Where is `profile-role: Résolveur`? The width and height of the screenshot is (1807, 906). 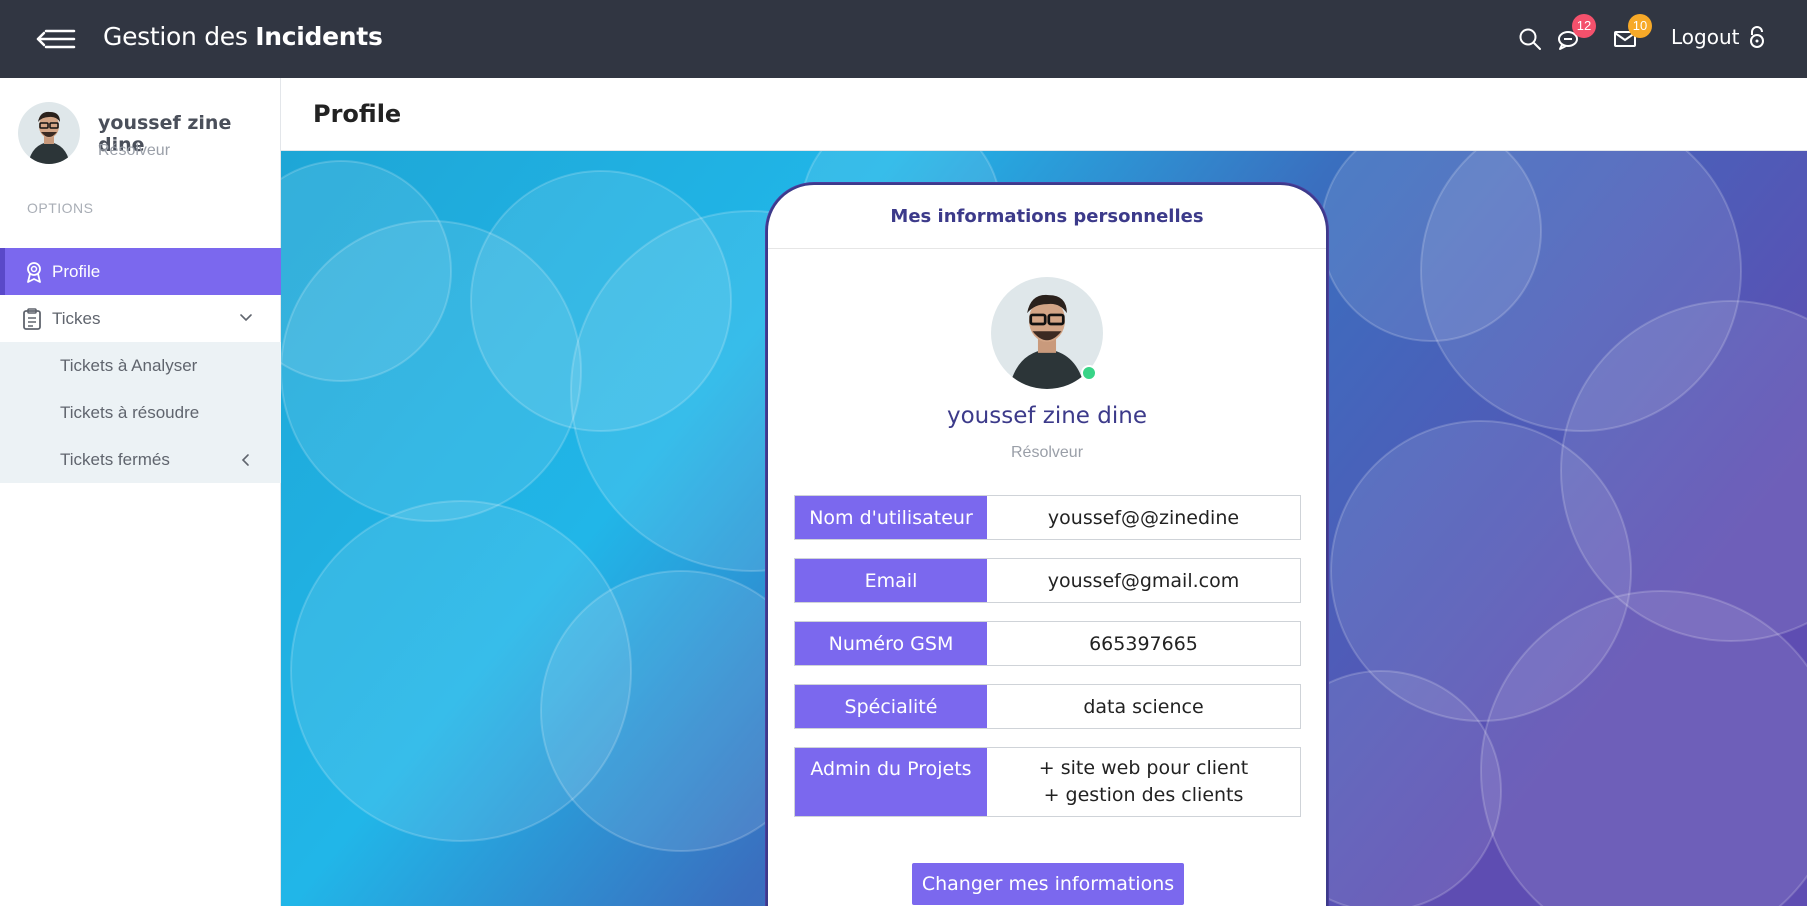
profile-role: Résolveur is located at coordinates (1047, 452).